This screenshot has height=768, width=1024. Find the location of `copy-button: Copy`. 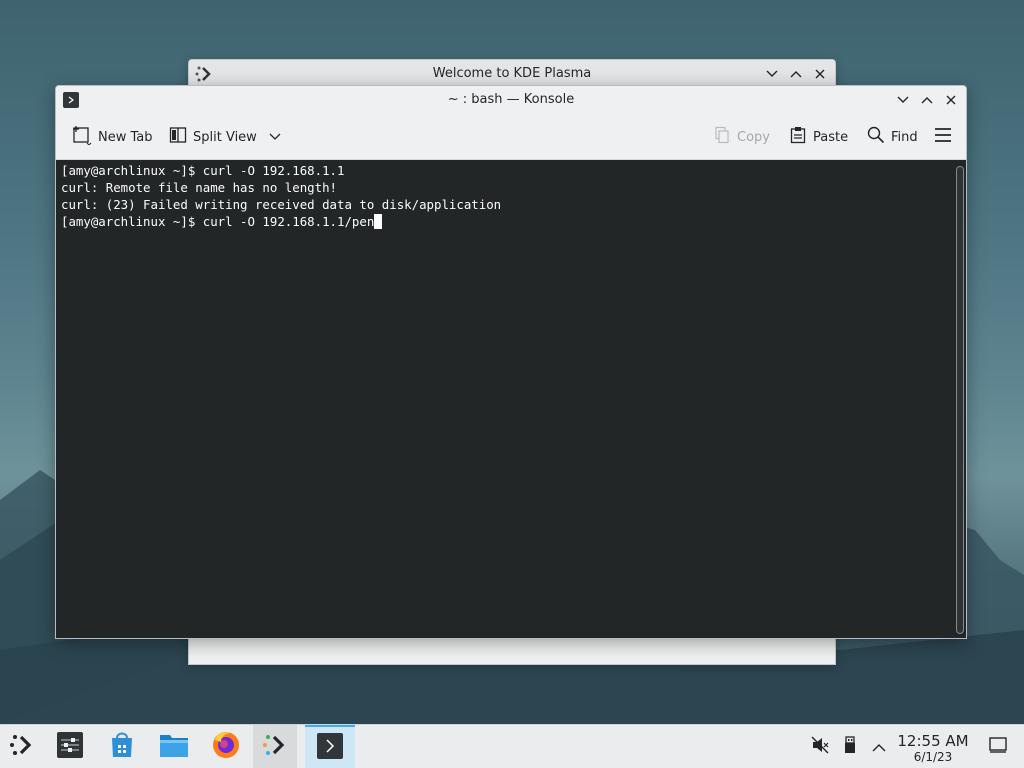

copy-button: Copy is located at coordinates (741, 137).